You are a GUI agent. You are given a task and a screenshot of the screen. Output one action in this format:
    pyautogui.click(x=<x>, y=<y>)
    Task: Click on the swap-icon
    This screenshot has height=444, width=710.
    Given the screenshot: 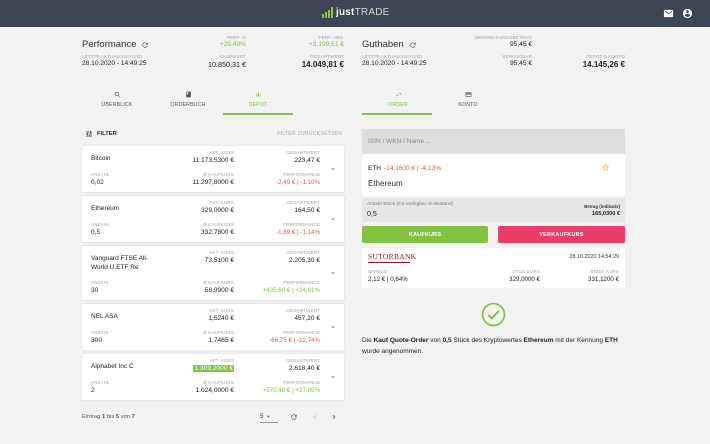 What is the action you would take?
    pyautogui.click(x=398, y=94)
    